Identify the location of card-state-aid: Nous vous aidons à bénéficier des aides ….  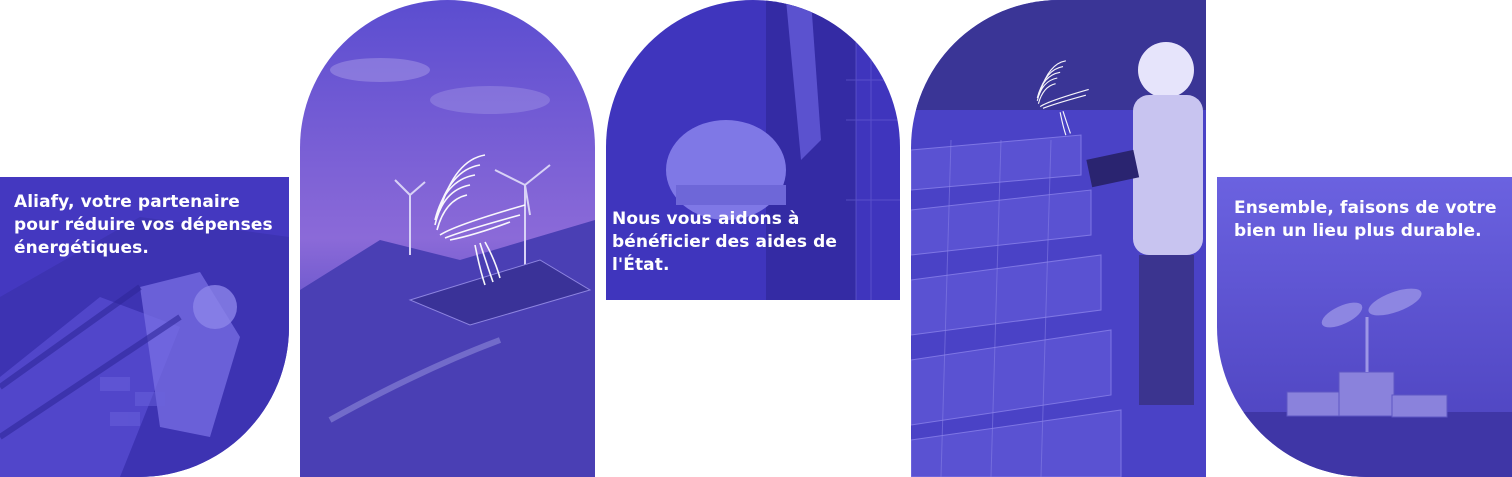
(753, 150).